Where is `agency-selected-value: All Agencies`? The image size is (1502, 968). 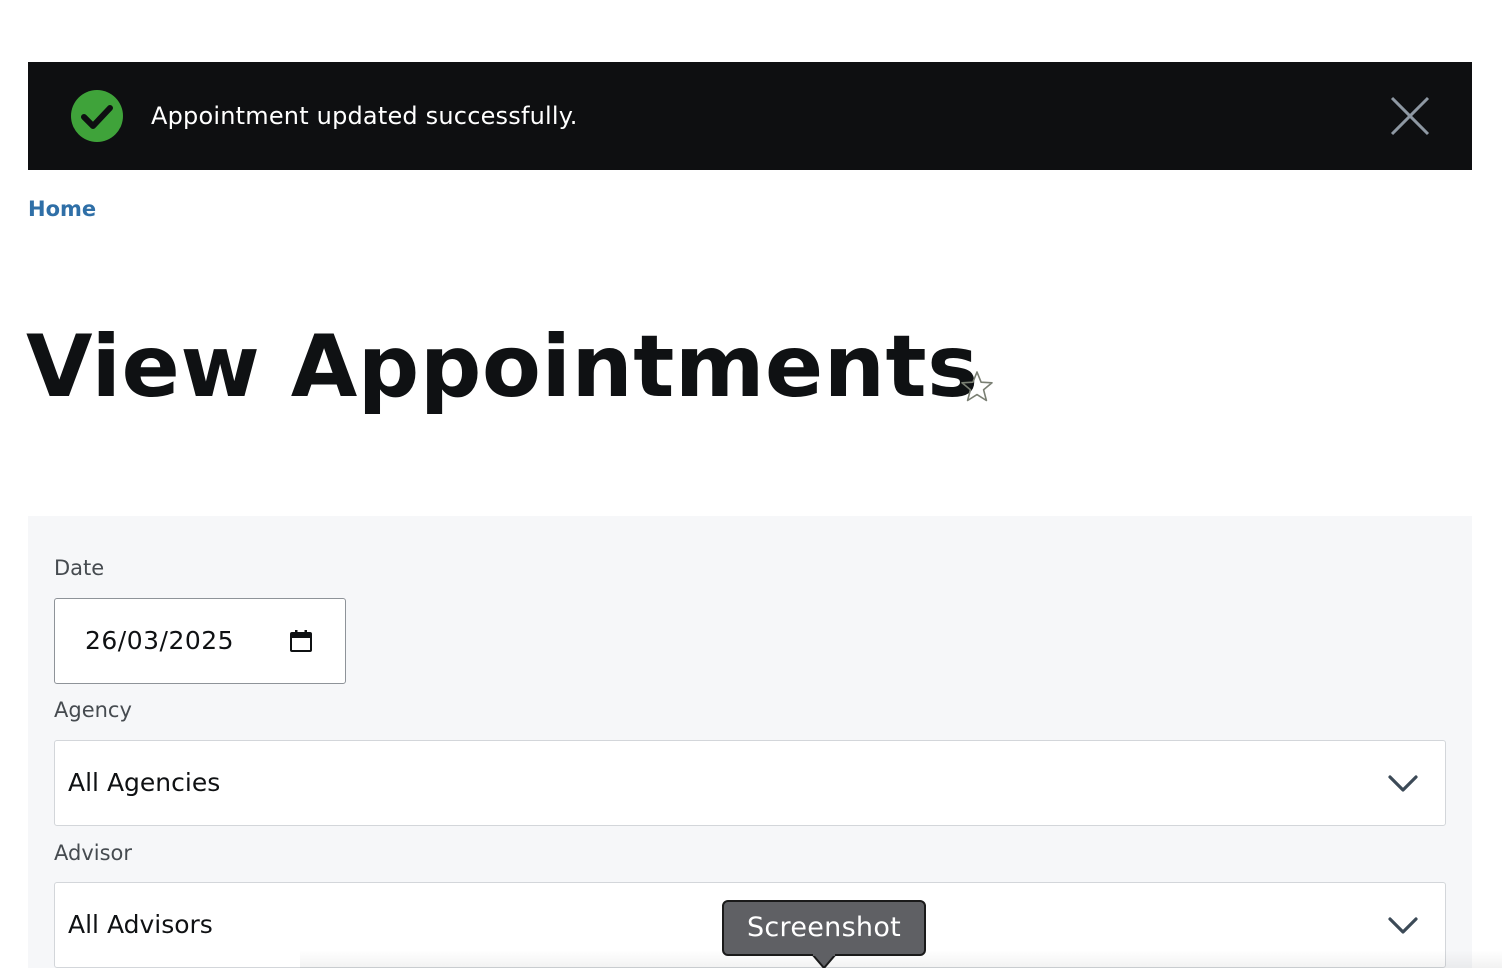 agency-selected-value: All Agencies is located at coordinates (144, 782).